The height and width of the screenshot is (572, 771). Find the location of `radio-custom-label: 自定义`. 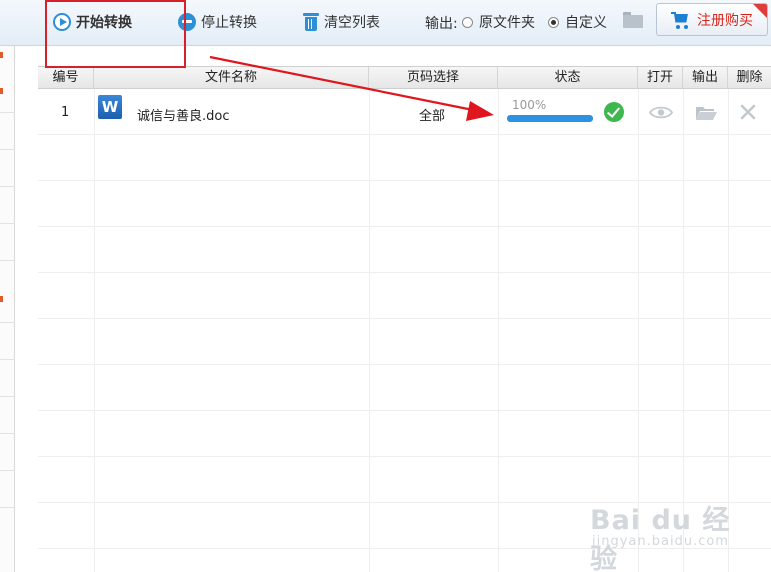

radio-custom-label: 自定义 is located at coordinates (586, 23).